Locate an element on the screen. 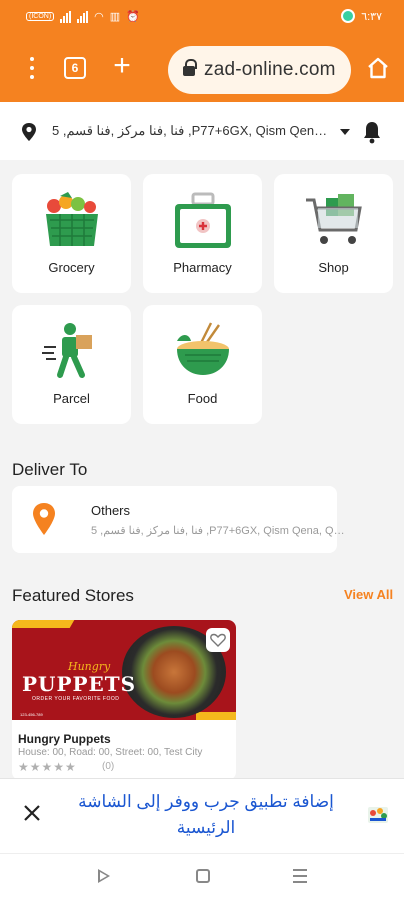 The height and width of the screenshot is (900, 404). category-card-parcel: Parcel is located at coordinates (71, 364).